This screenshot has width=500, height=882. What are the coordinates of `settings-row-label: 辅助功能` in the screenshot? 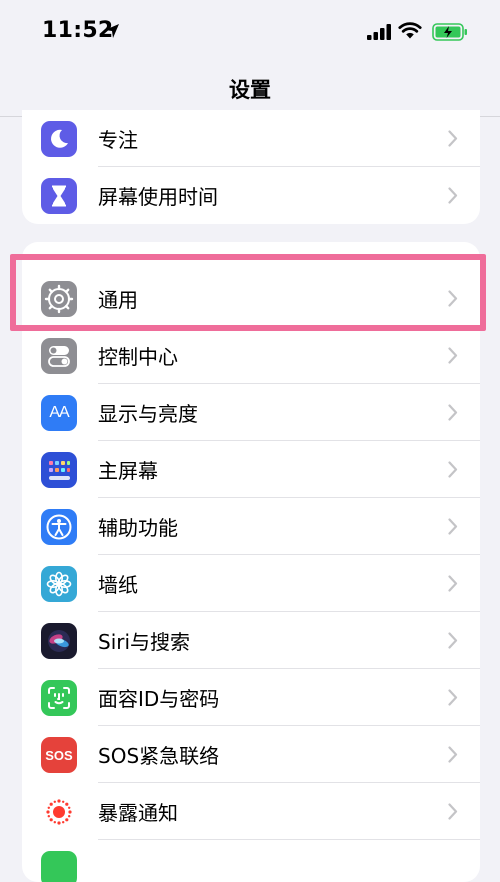 It's located at (138, 528).